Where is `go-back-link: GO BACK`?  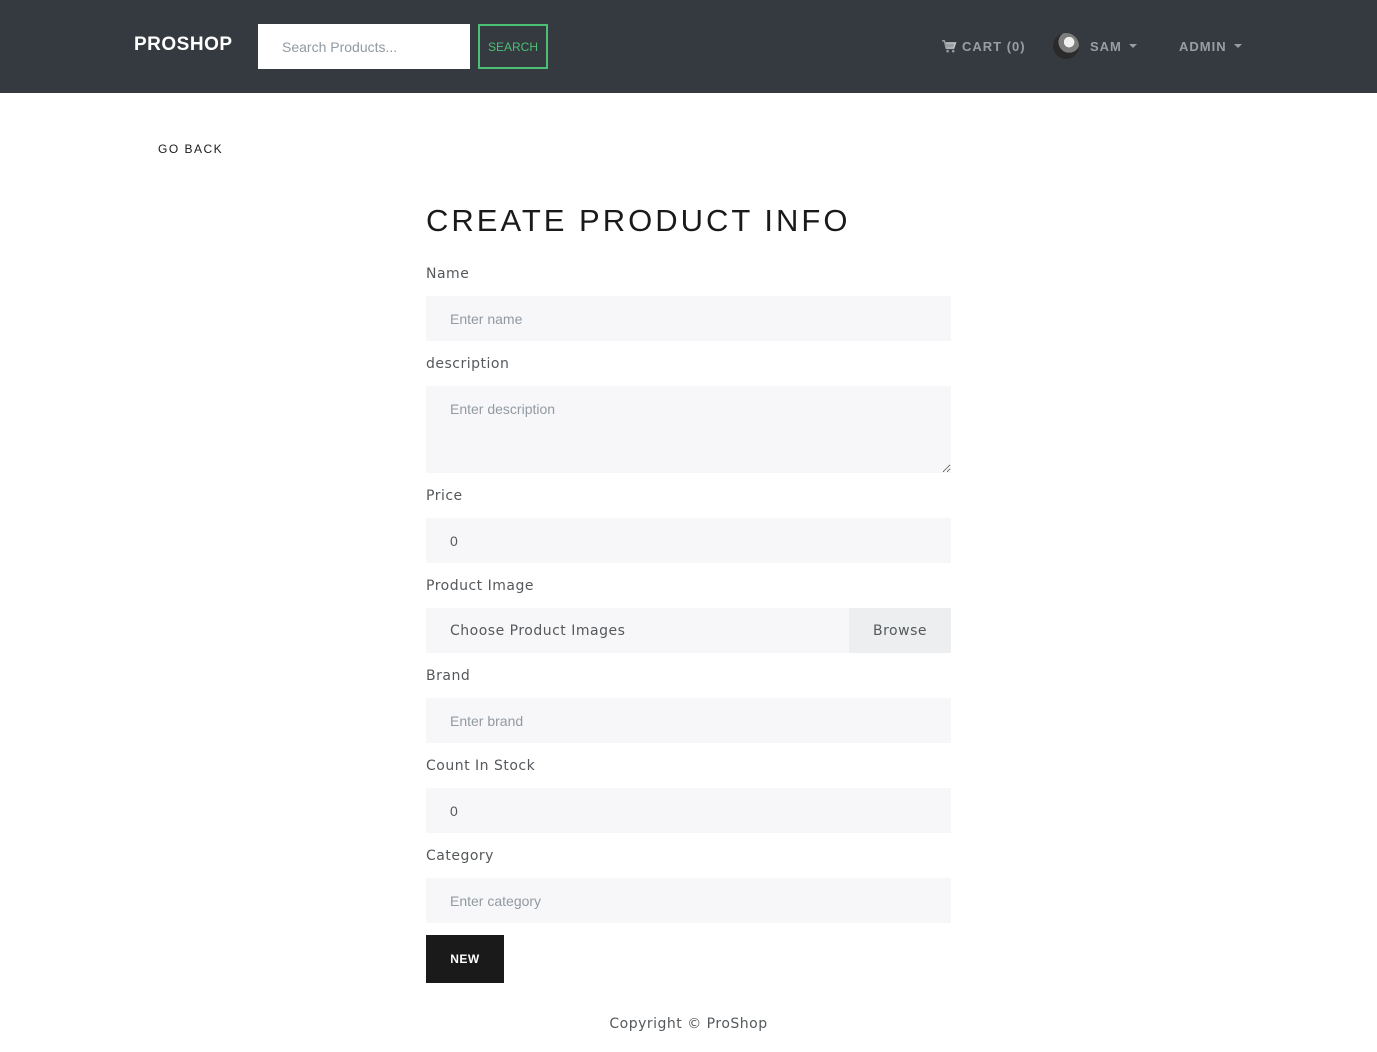 go-back-link: GO BACK is located at coordinates (190, 149).